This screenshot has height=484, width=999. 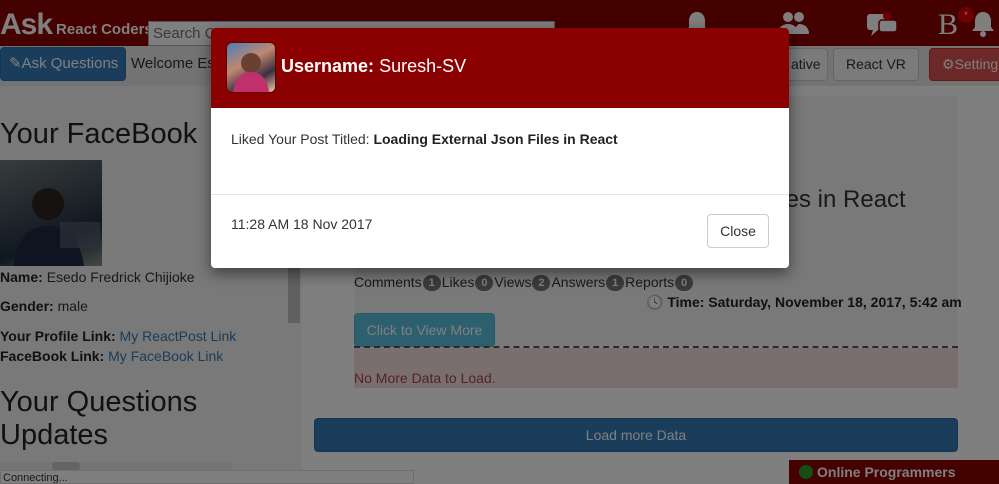 I want to click on username-value: Suresh-SV, so click(x=423, y=66).